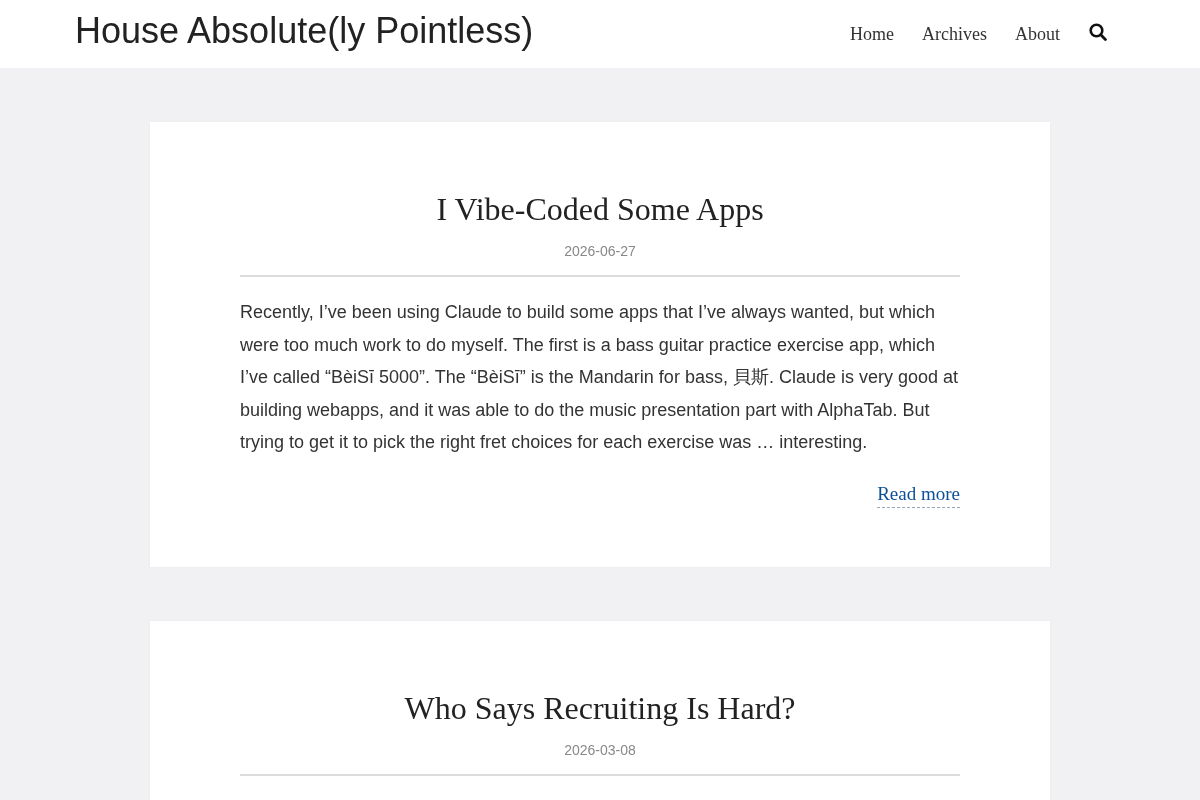 The height and width of the screenshot is (800, 1200). I want to click on post-title: I Vibe-Coded Some Apps, so click(600, 209).